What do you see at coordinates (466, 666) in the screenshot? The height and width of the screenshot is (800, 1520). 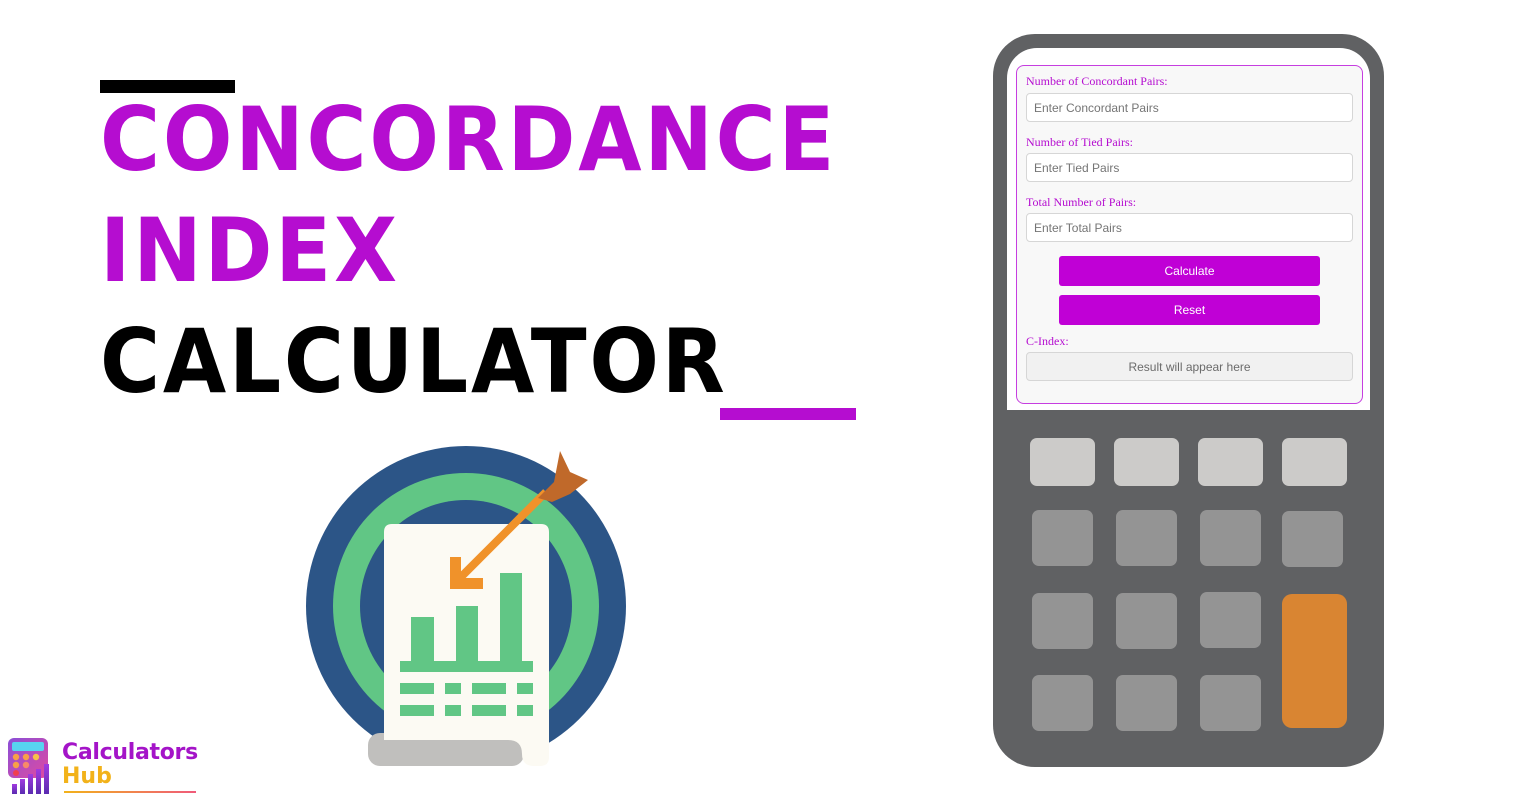 I see `chart-baseline` at bounding box center [466, 666].